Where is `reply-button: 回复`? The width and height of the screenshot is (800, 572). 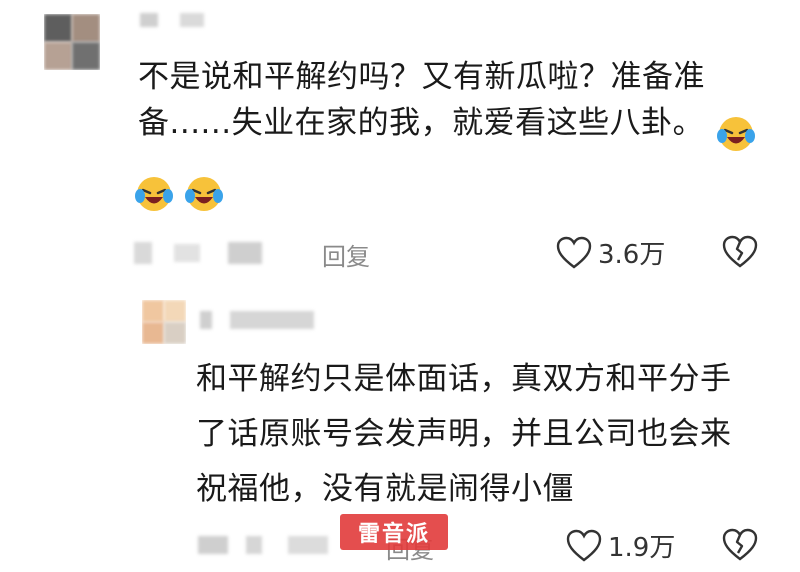 reply-button: 回复 is located at coordinates (346, 254).